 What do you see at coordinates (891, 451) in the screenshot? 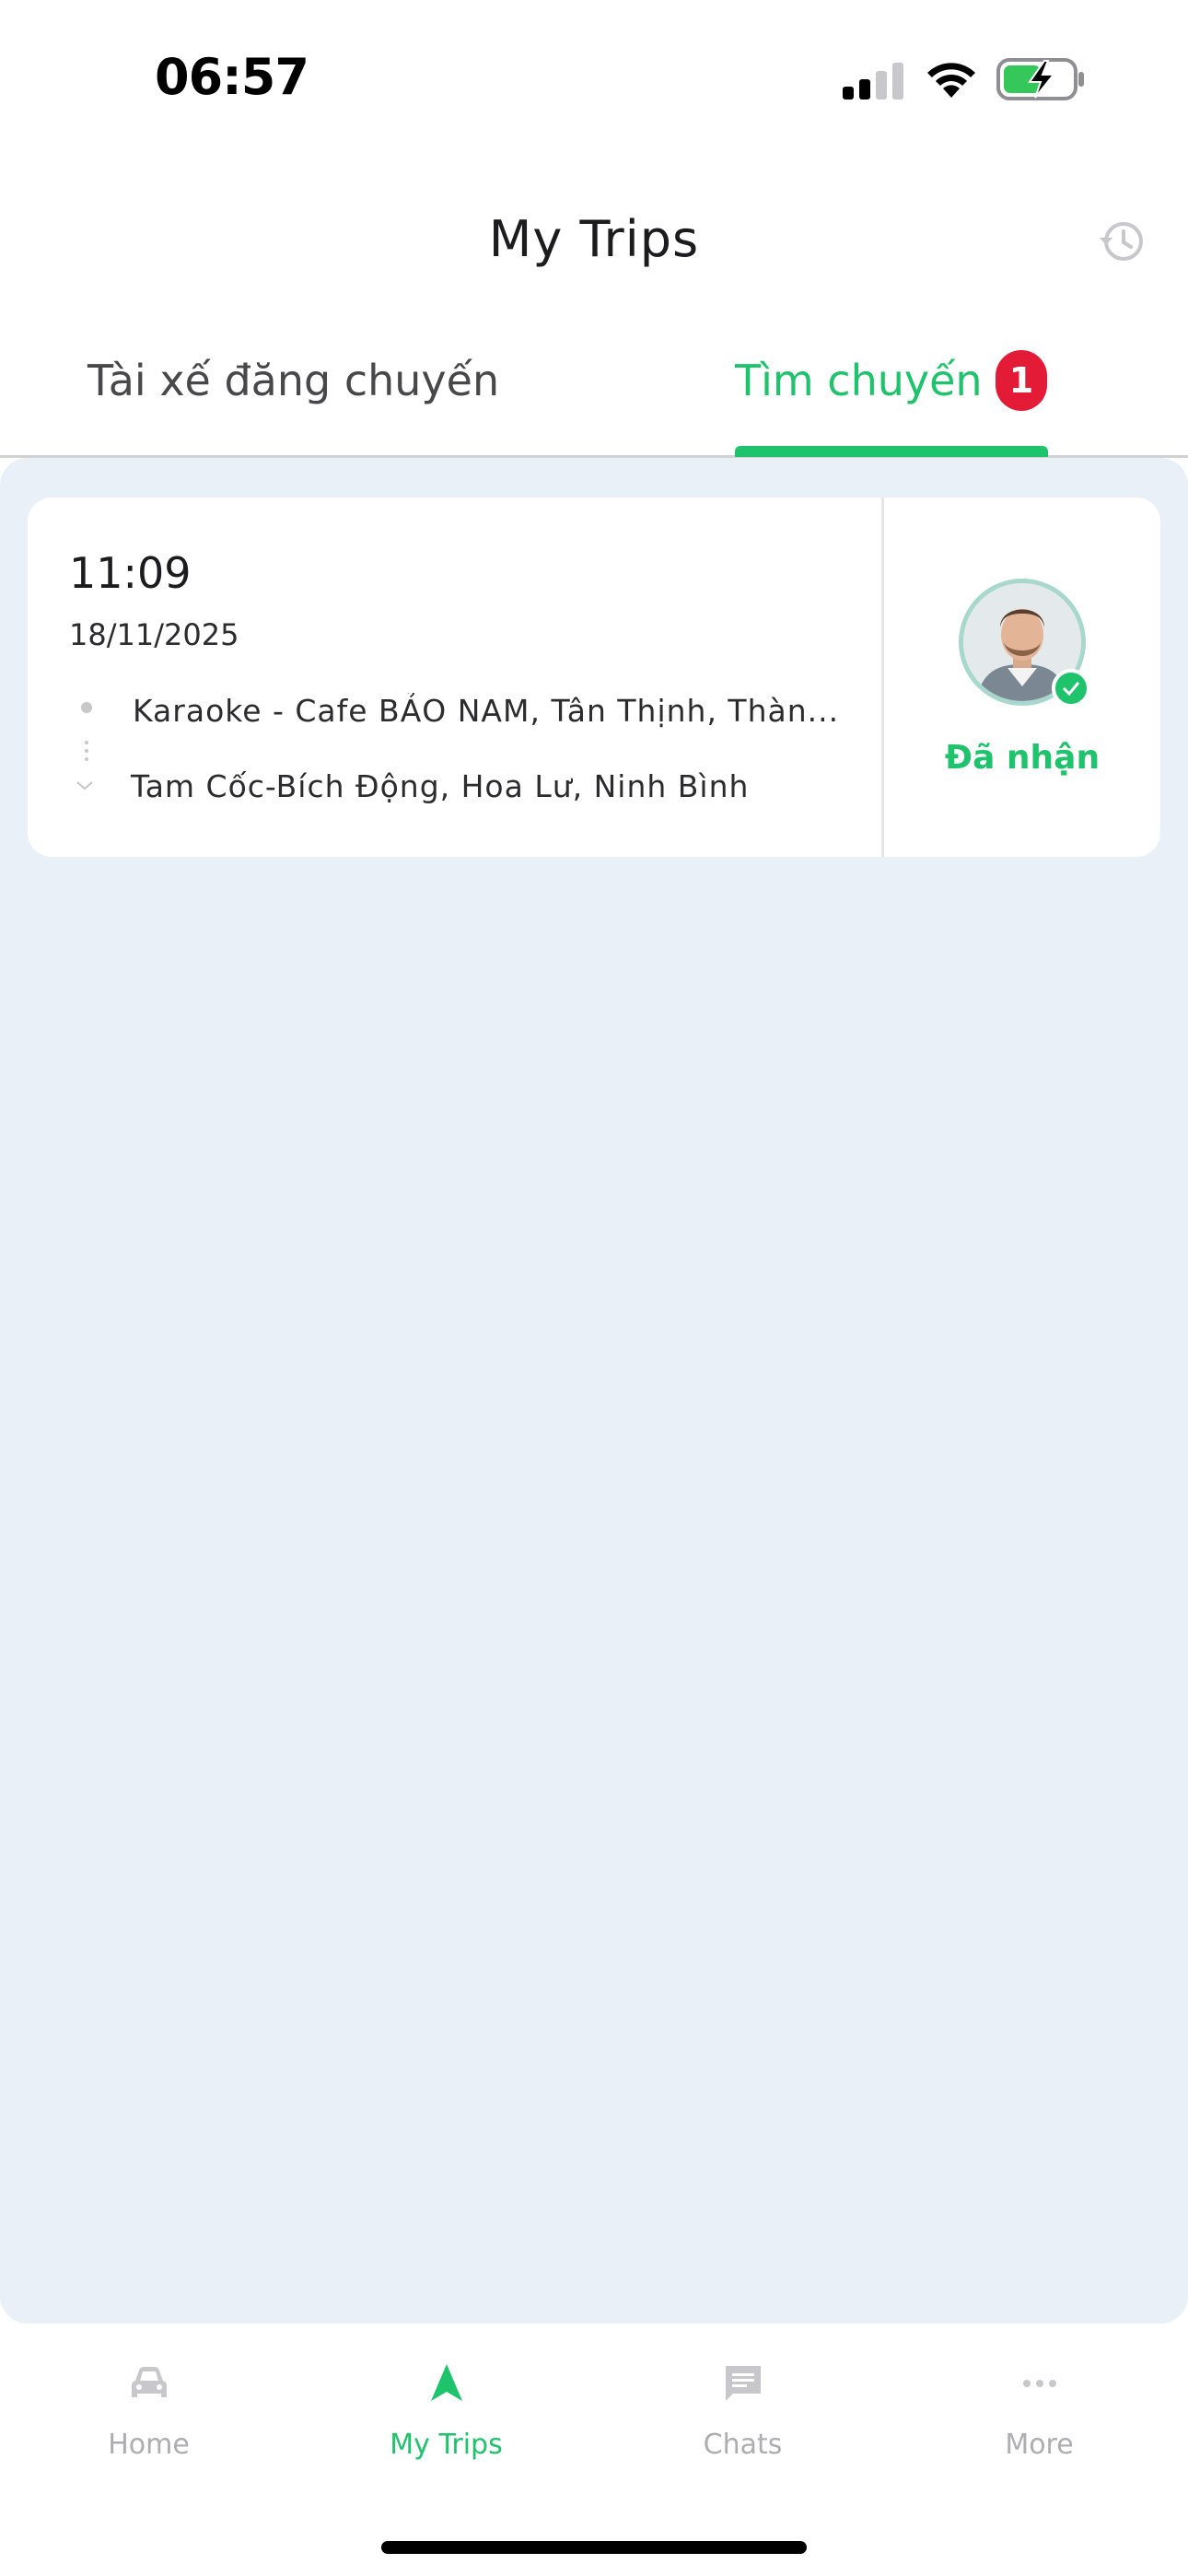
I see `active-tab-indicator` at bounding box center [891, 451].